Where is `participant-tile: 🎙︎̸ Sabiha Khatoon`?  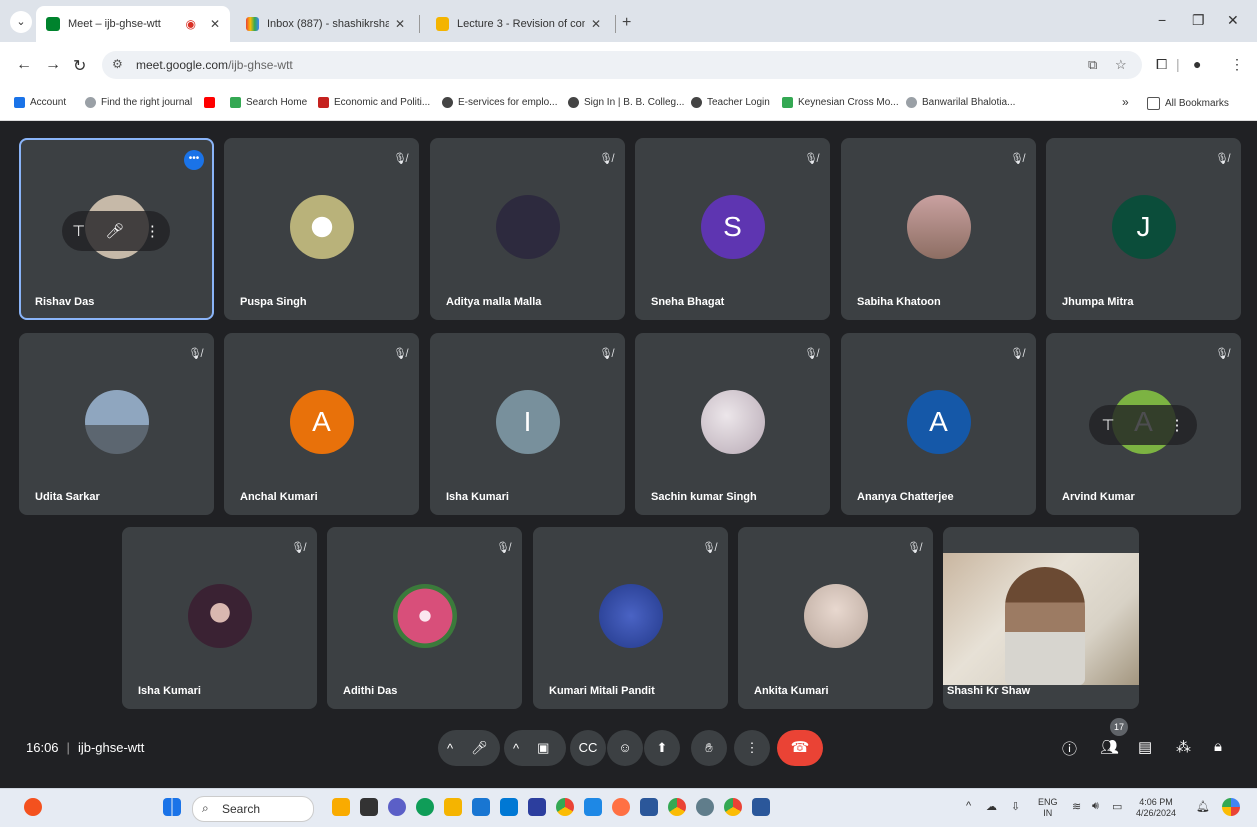 participant-tile: 🎙︎̸ Sabiha Khatoon is located at coordinates (938, 229).